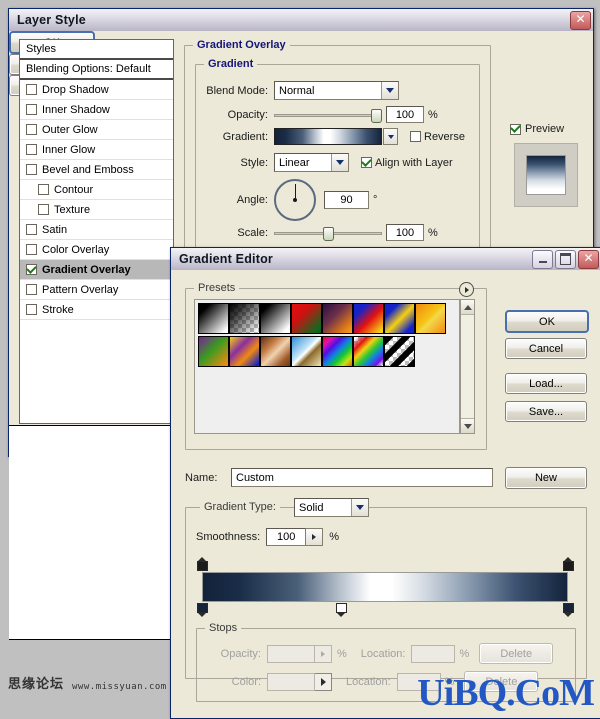 The image size is (600, 719). I want to click on opacity-slider, so click(328, 115).